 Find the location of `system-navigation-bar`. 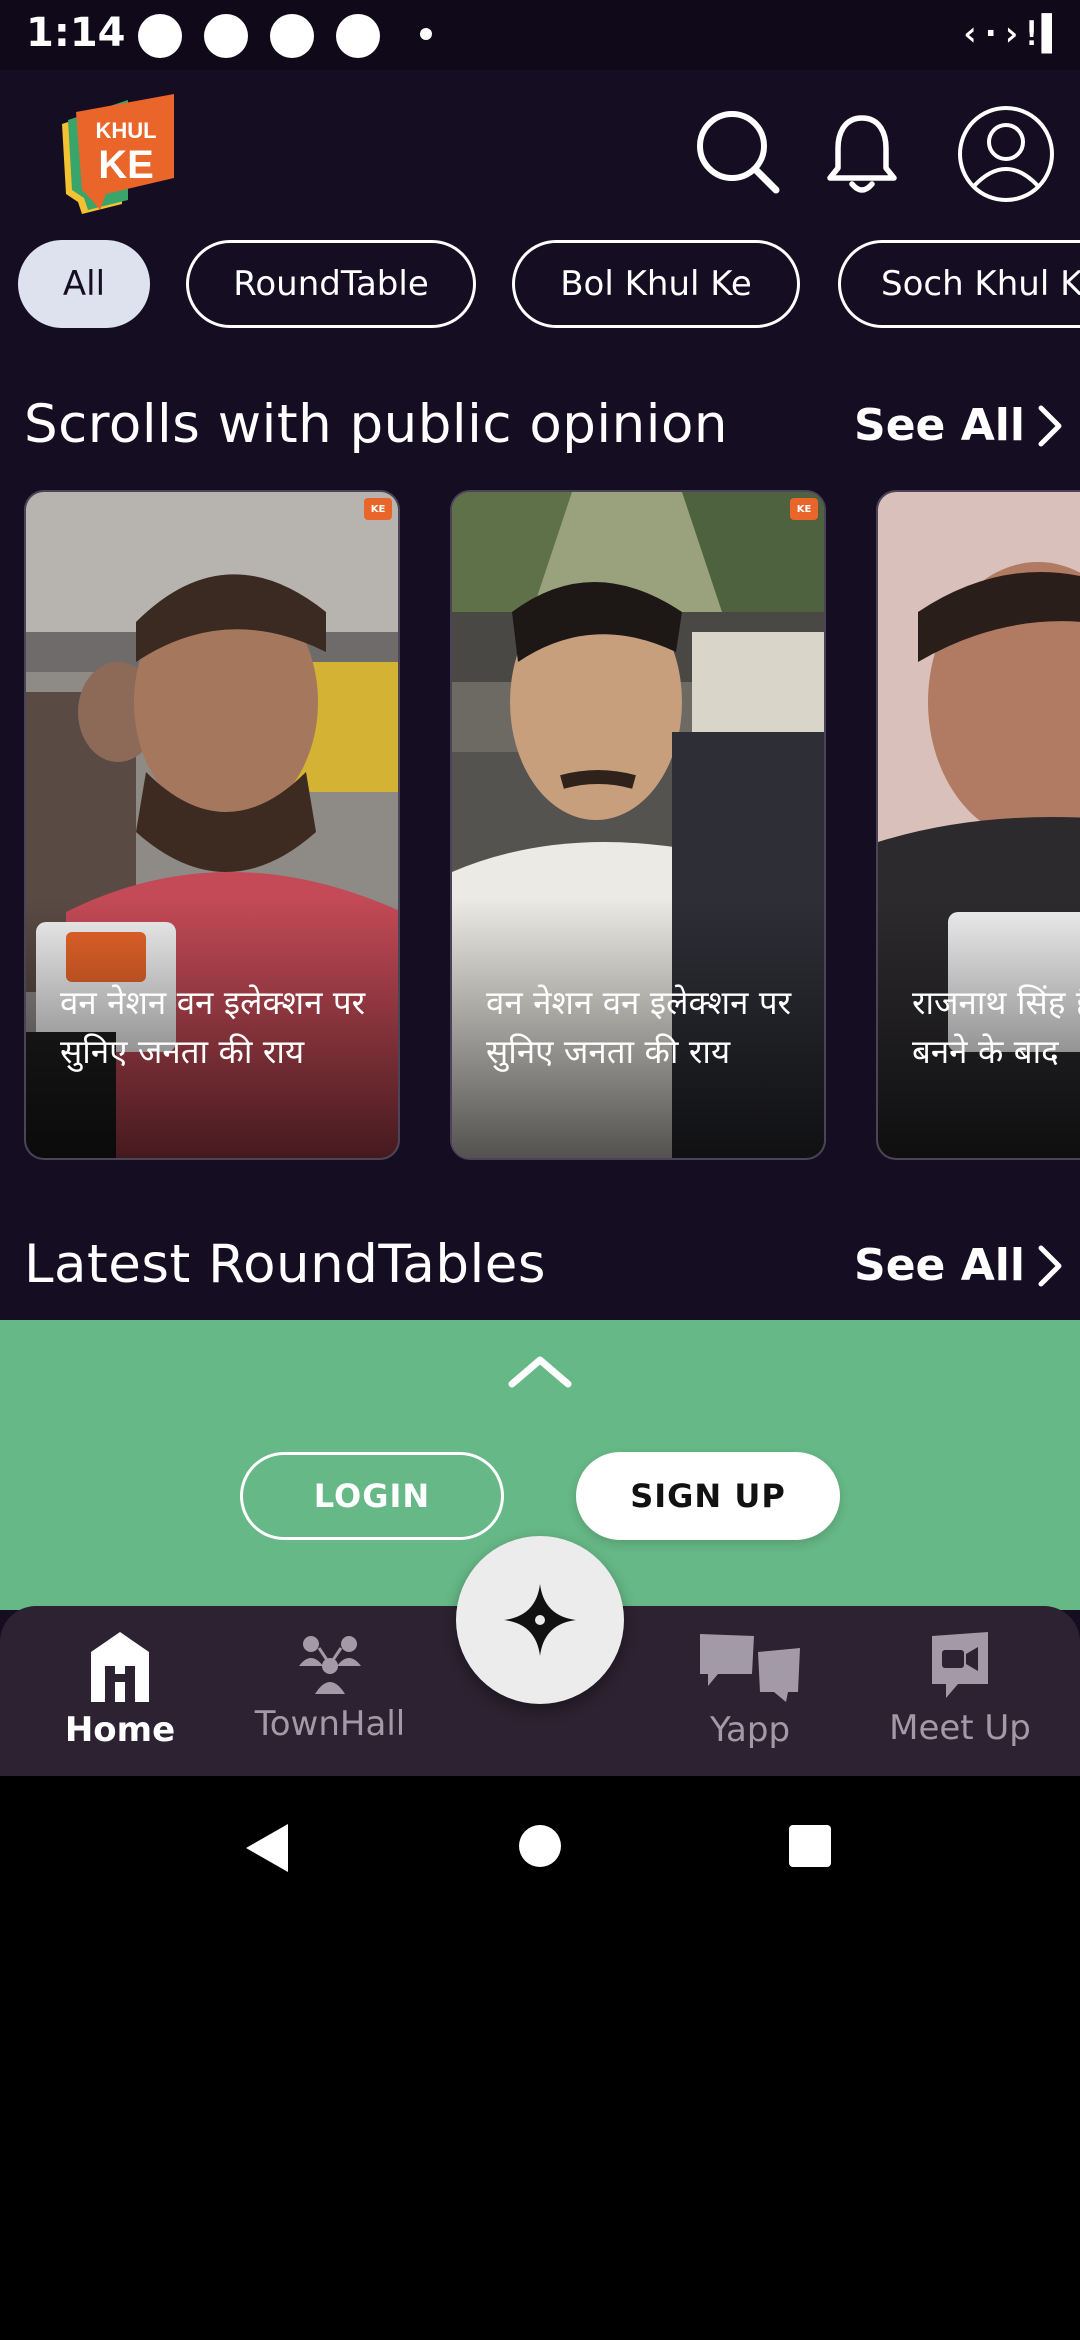

system-navigation-bar is located at coordinates (540, 1846).